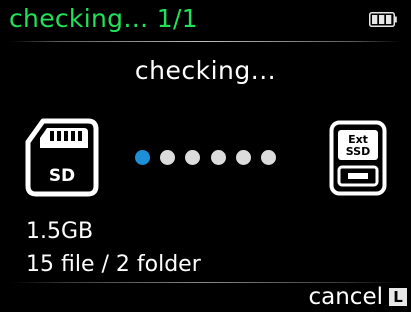  Describe the element at coordinates (103, 18) in the screenshot. I see `header-title: checking… 1/1` at that location.